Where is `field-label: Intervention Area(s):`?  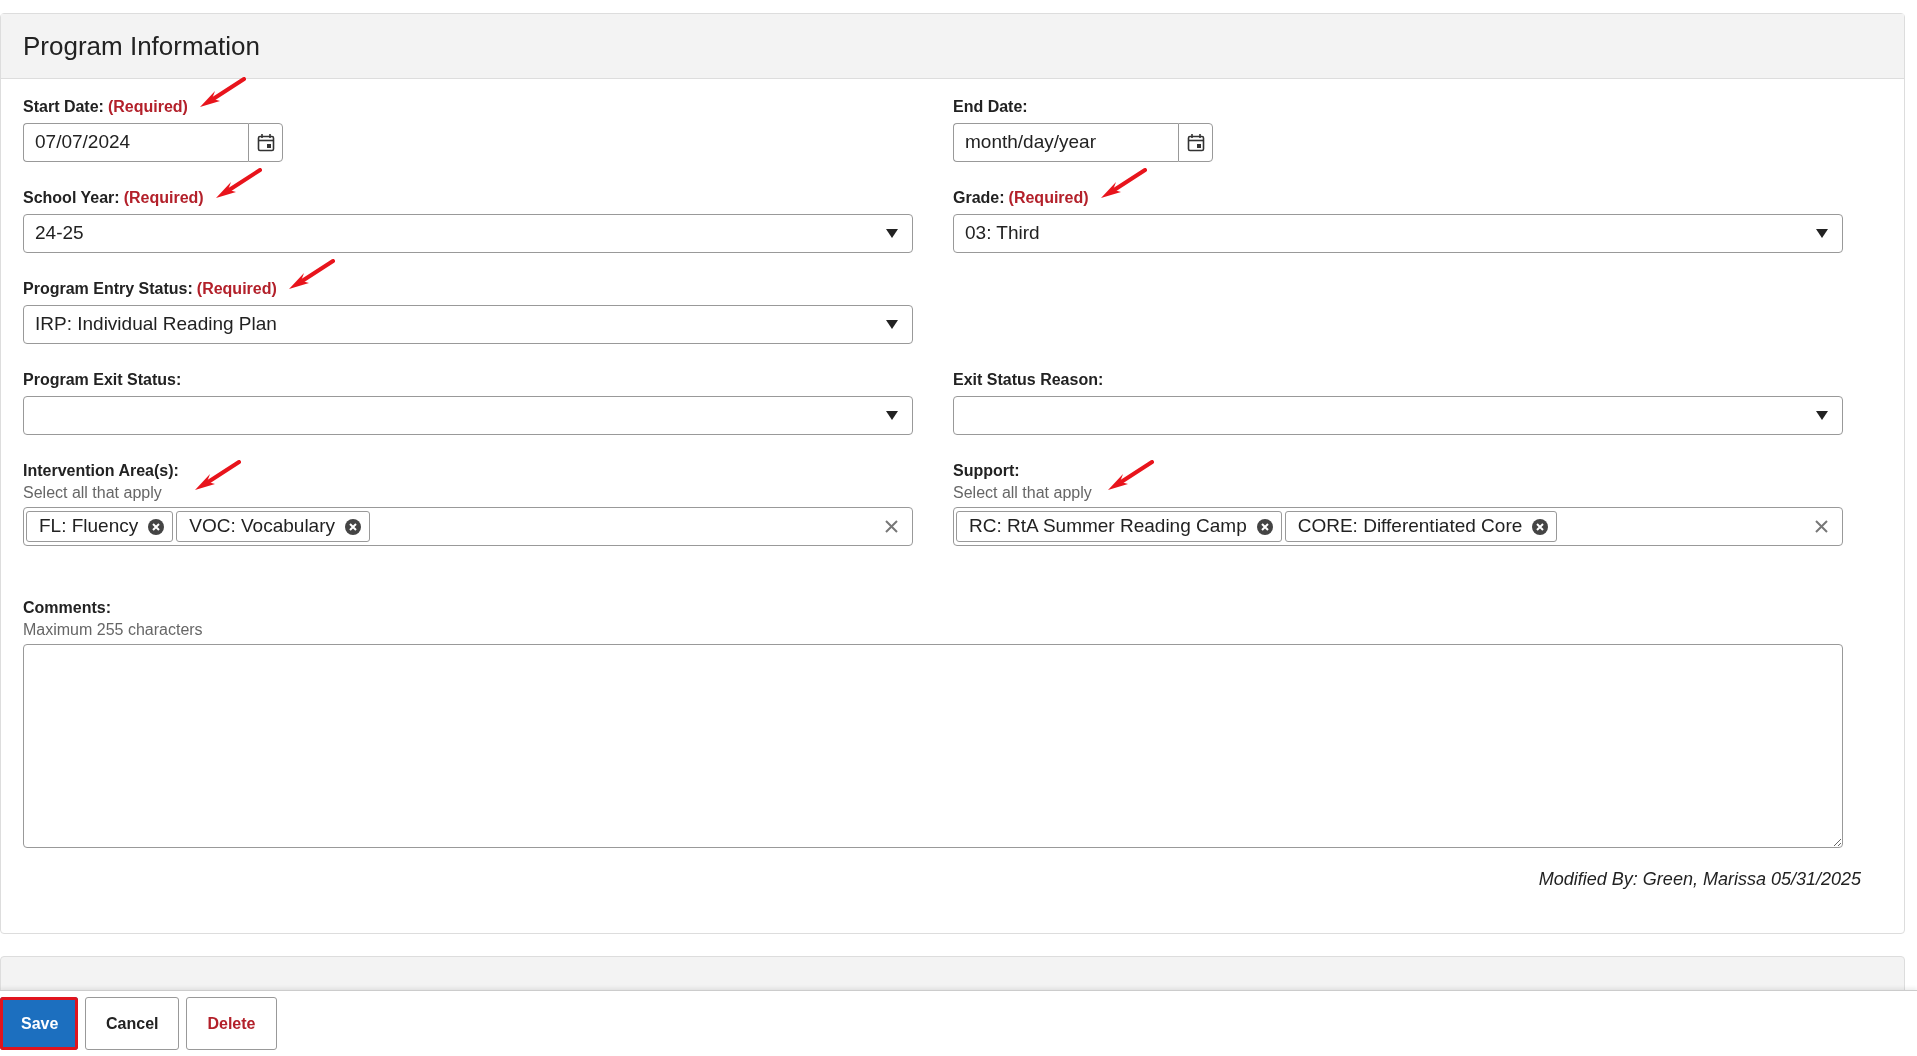 field-label: Intervention Area(s): is located at coordinates (101, 471).